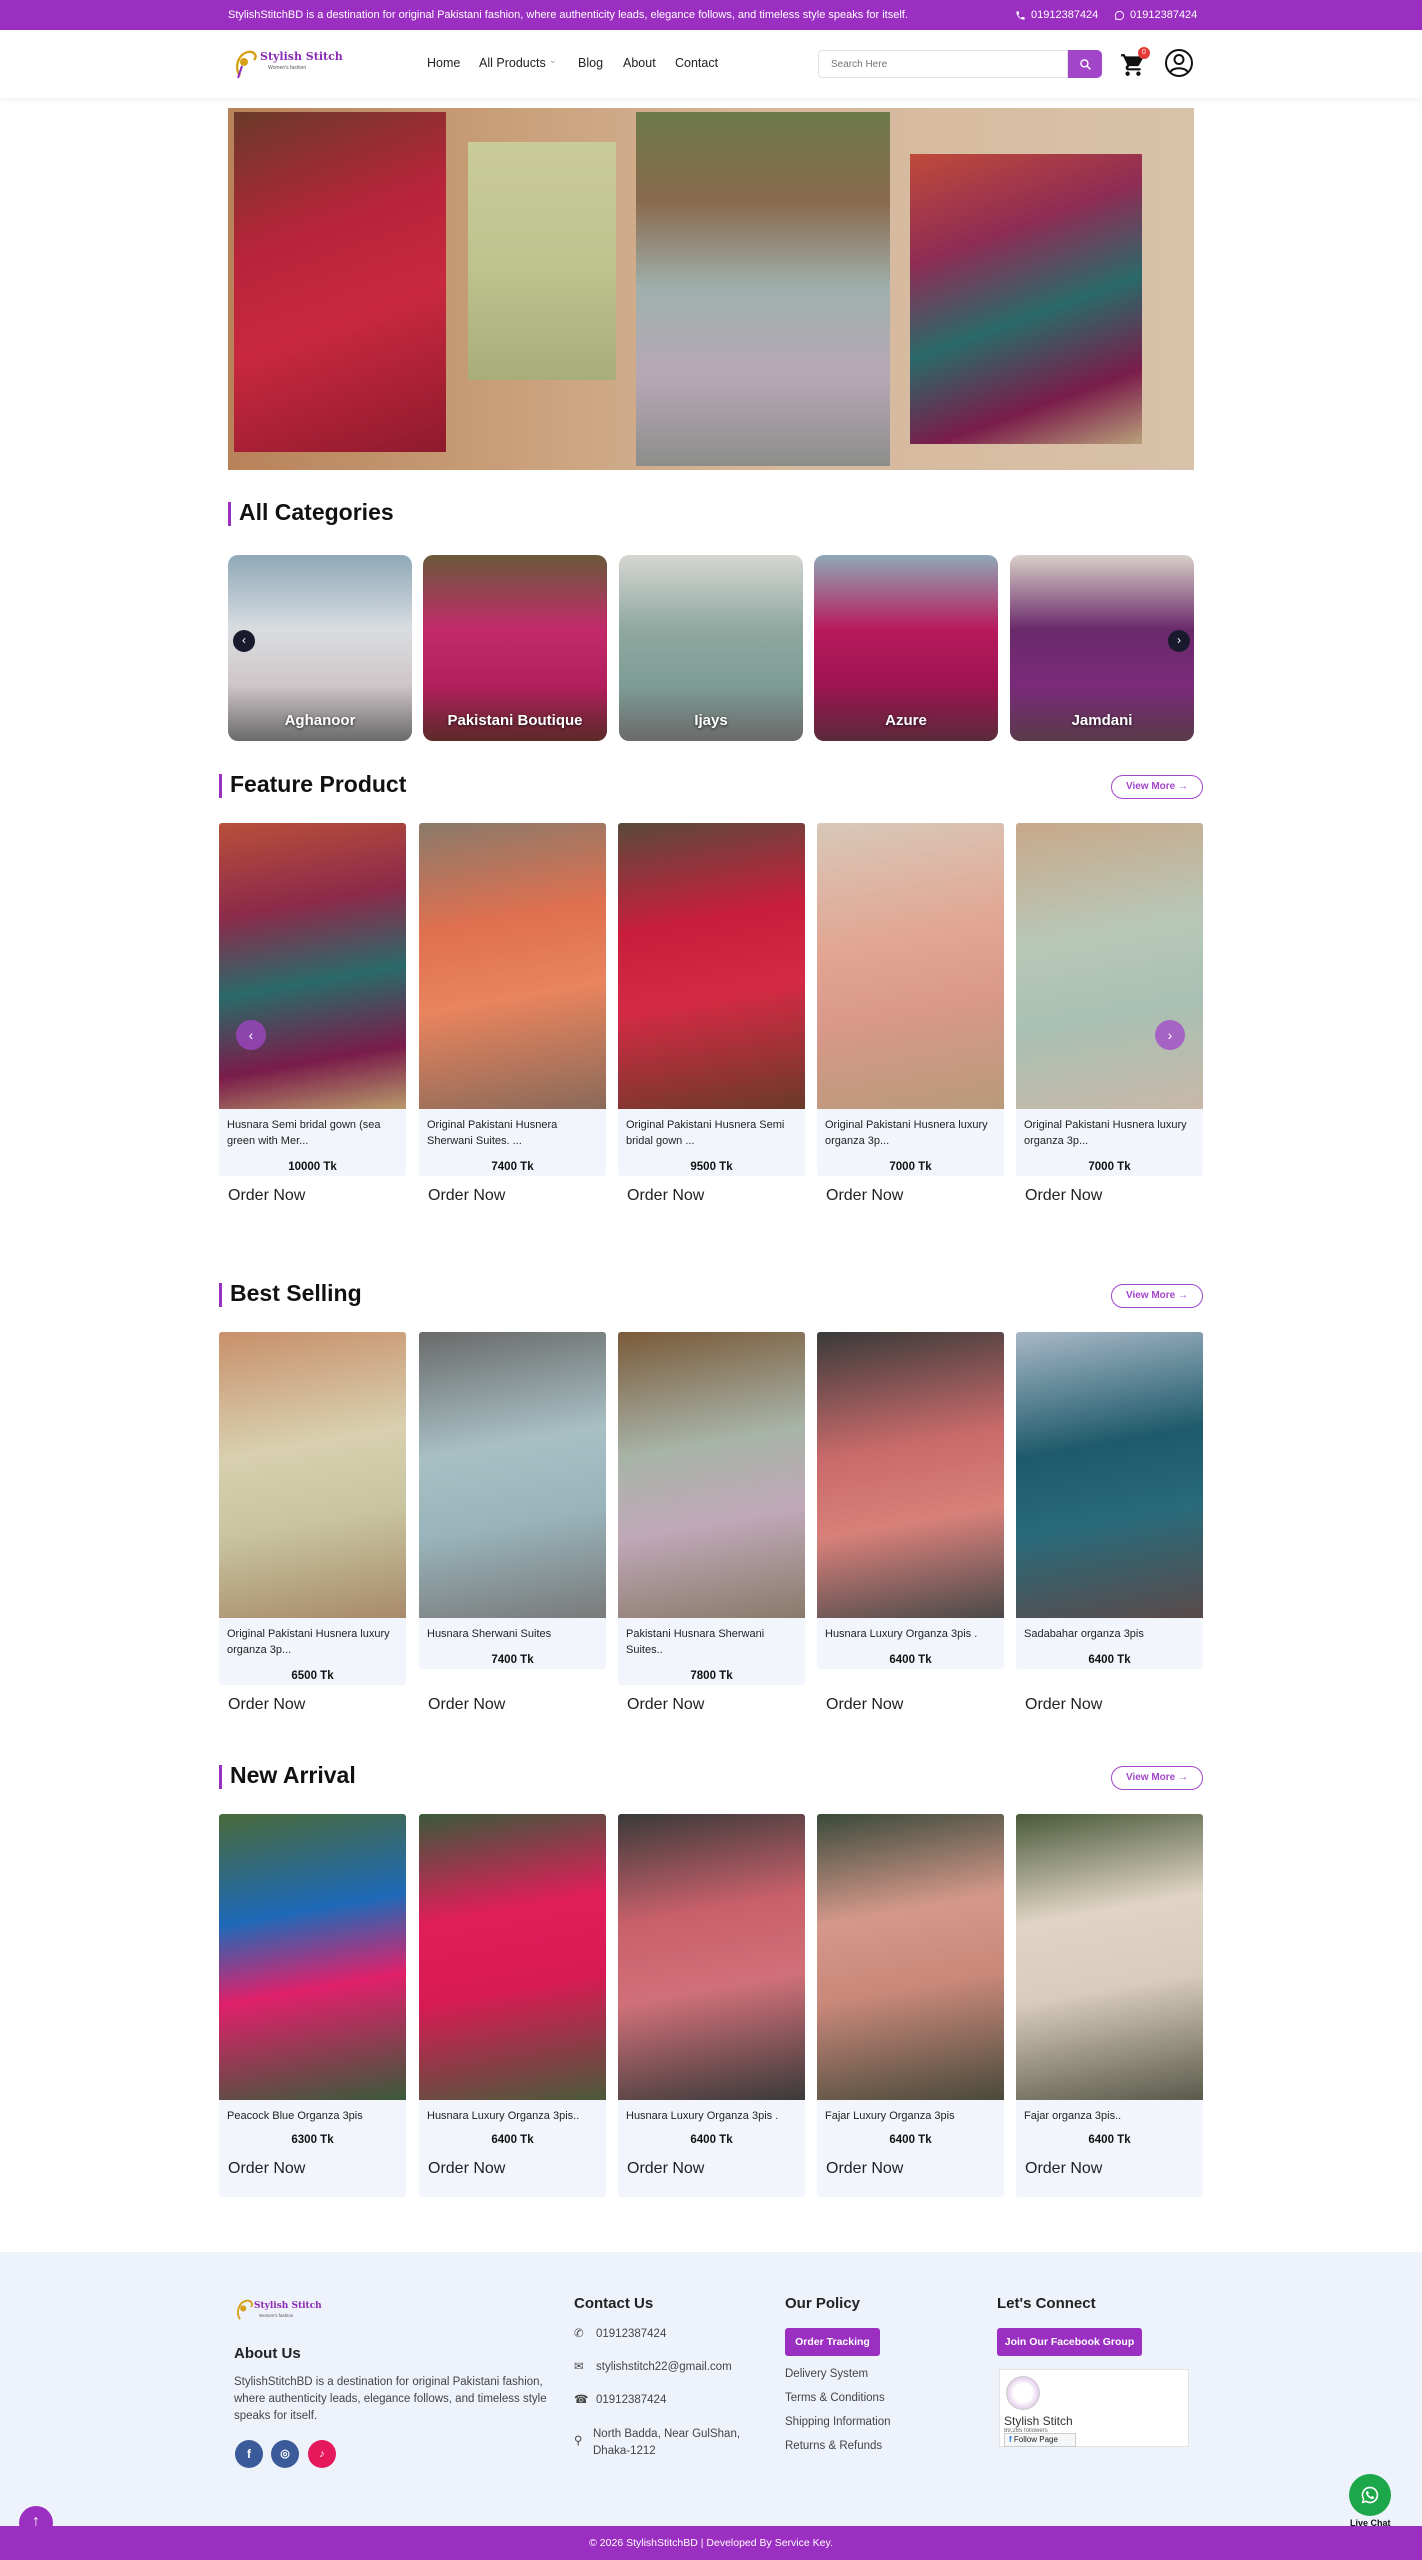 The height and width of the screenshot is (2560, 1422). What do you see at coordinates (712, 1642) in the screenshot?
I see `product-title: Pakistani Husnara Sherwani Suites..` at bounding box center [712, 1642].